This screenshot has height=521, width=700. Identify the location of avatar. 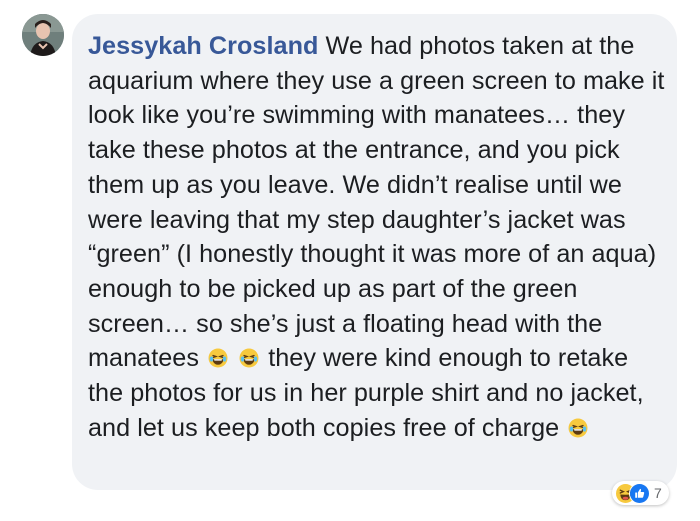
(43, 35).